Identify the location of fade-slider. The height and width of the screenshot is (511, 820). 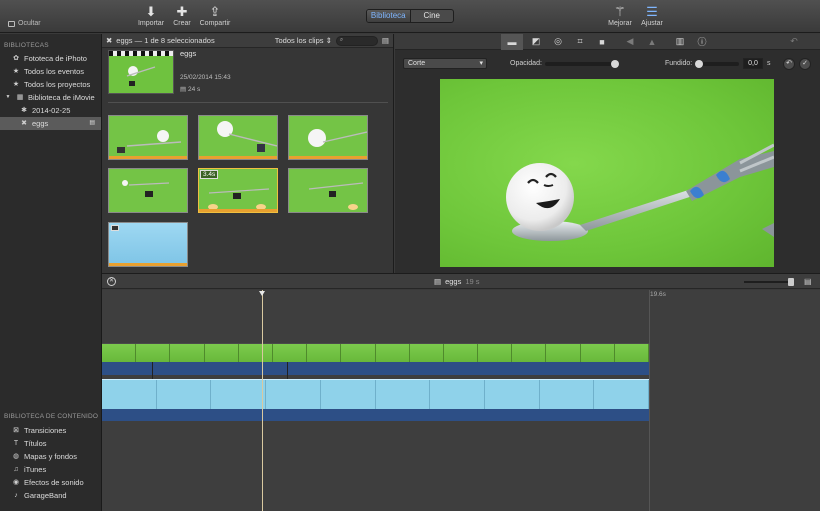
(717, 64).